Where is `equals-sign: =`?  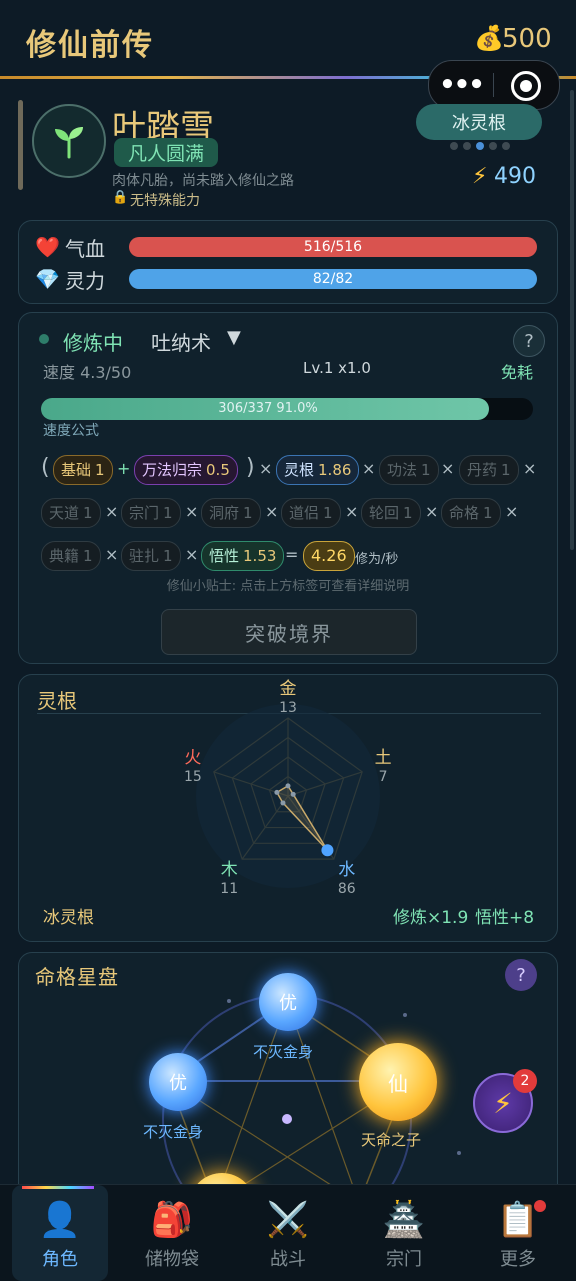
equals-sign: = is located at coordinates (292, 554).